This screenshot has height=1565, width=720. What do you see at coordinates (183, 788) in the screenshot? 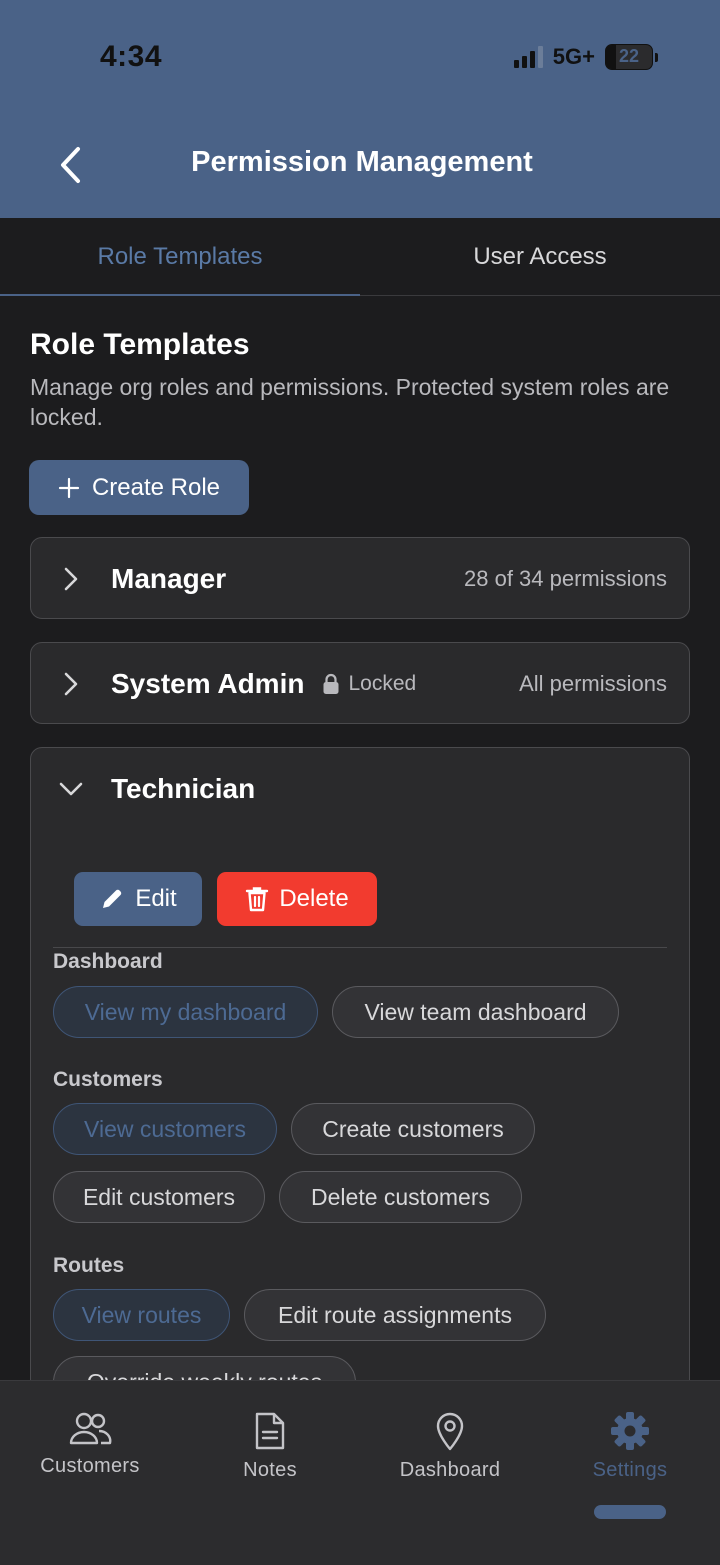
I see `role-name: Technician` at bounding box center [183, 788].